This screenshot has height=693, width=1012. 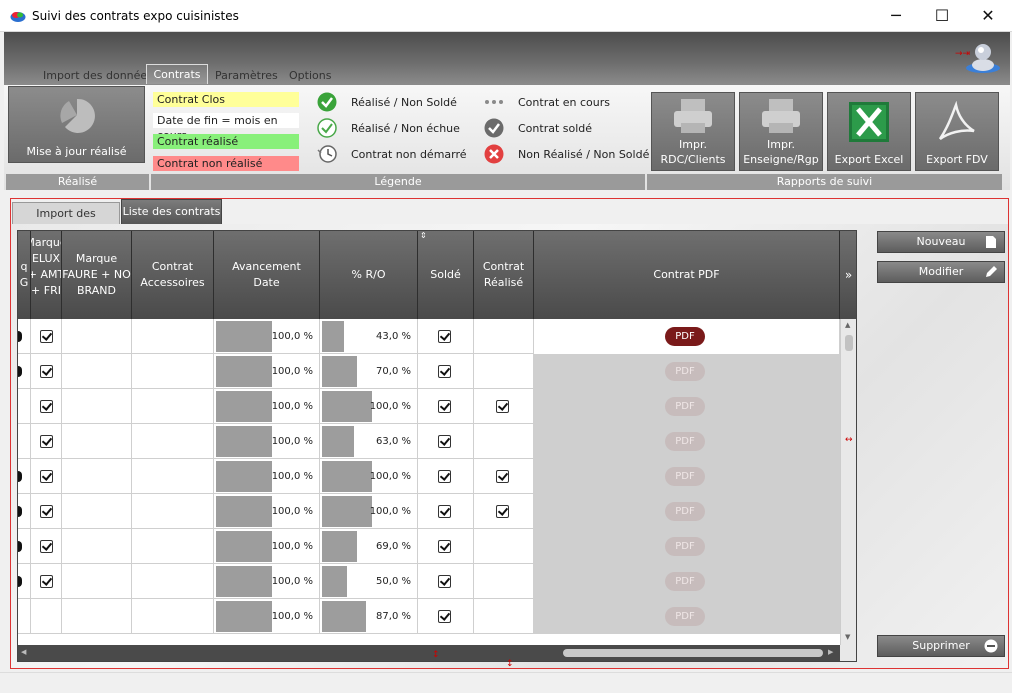 I want to click on status-dot-icon, so click(x=20, y=476).